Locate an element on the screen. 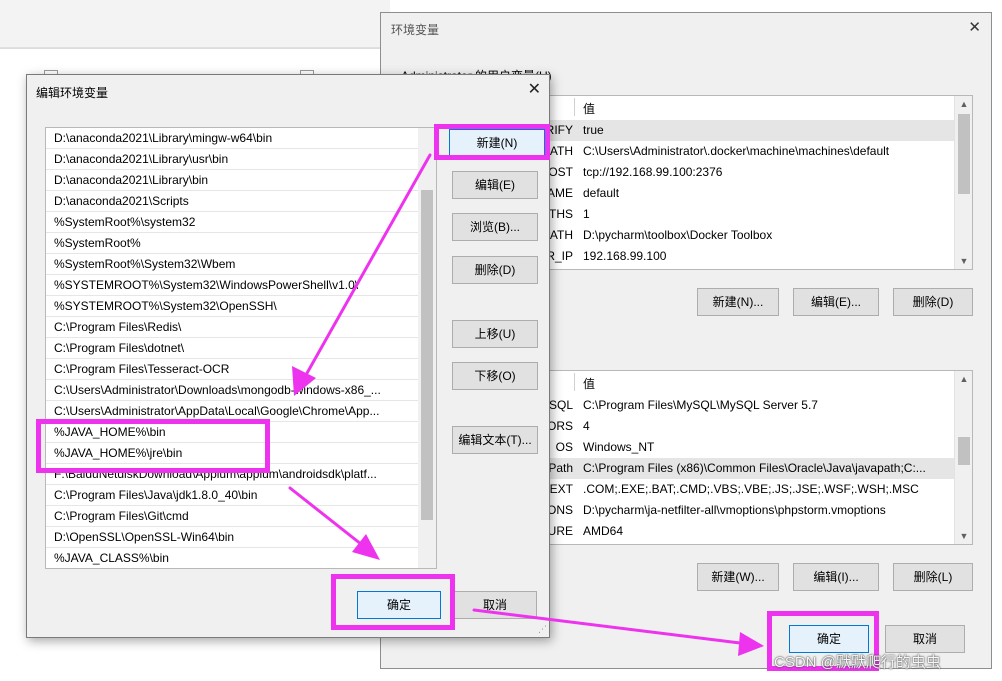 The height and width of the screenshot is (681, 1002). arrow-to-java-paths is located at coordinates (366, 268).